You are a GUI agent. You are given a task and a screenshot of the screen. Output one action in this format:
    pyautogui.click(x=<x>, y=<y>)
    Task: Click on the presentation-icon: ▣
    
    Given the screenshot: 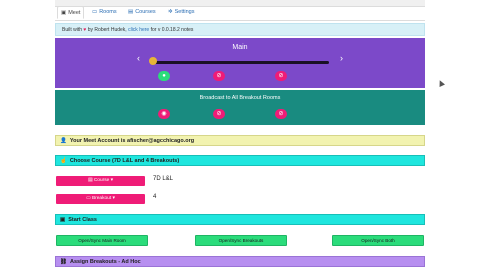 What is the action you would take?
    pyautogui.click(x=63, y=220)
    